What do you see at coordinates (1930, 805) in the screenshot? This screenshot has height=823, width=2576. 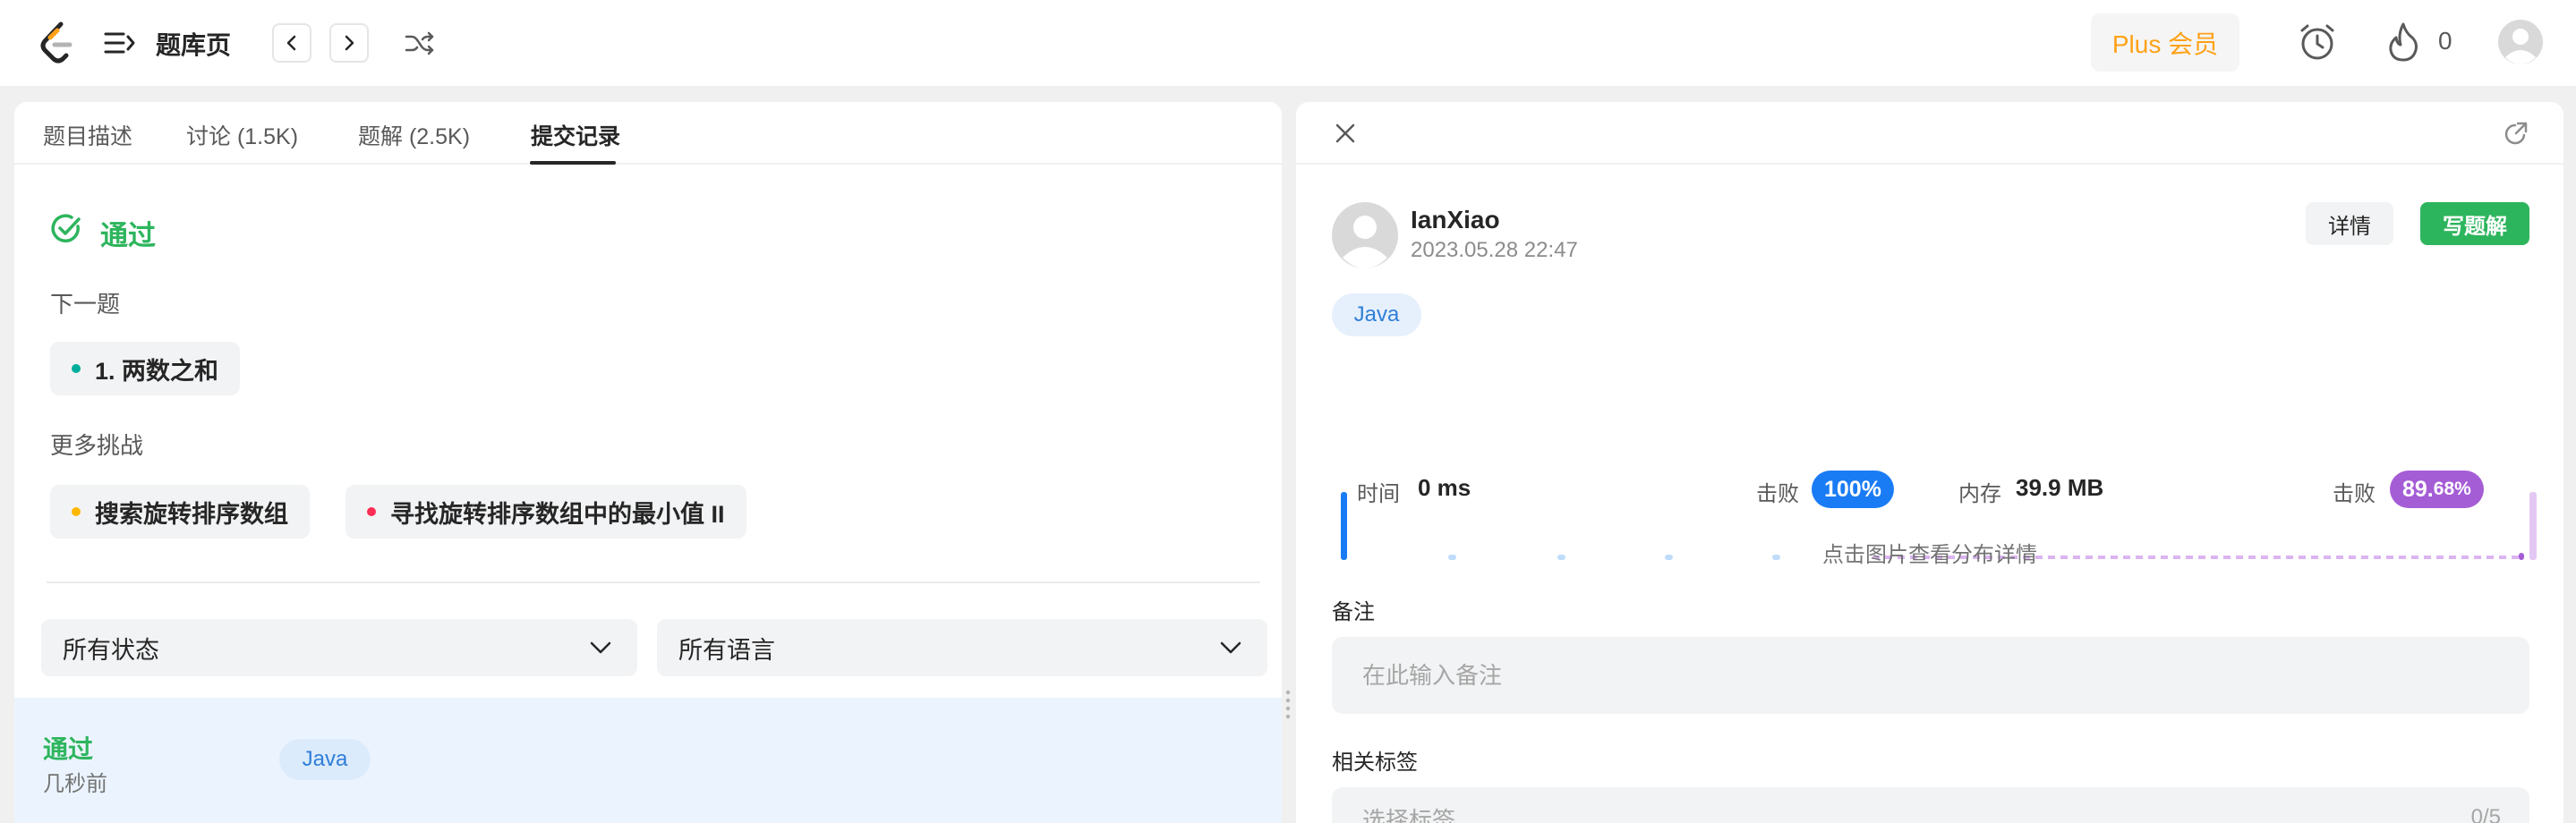 I see `tag-select: 选择标签 0/5` at bounding box center [1930, 805].